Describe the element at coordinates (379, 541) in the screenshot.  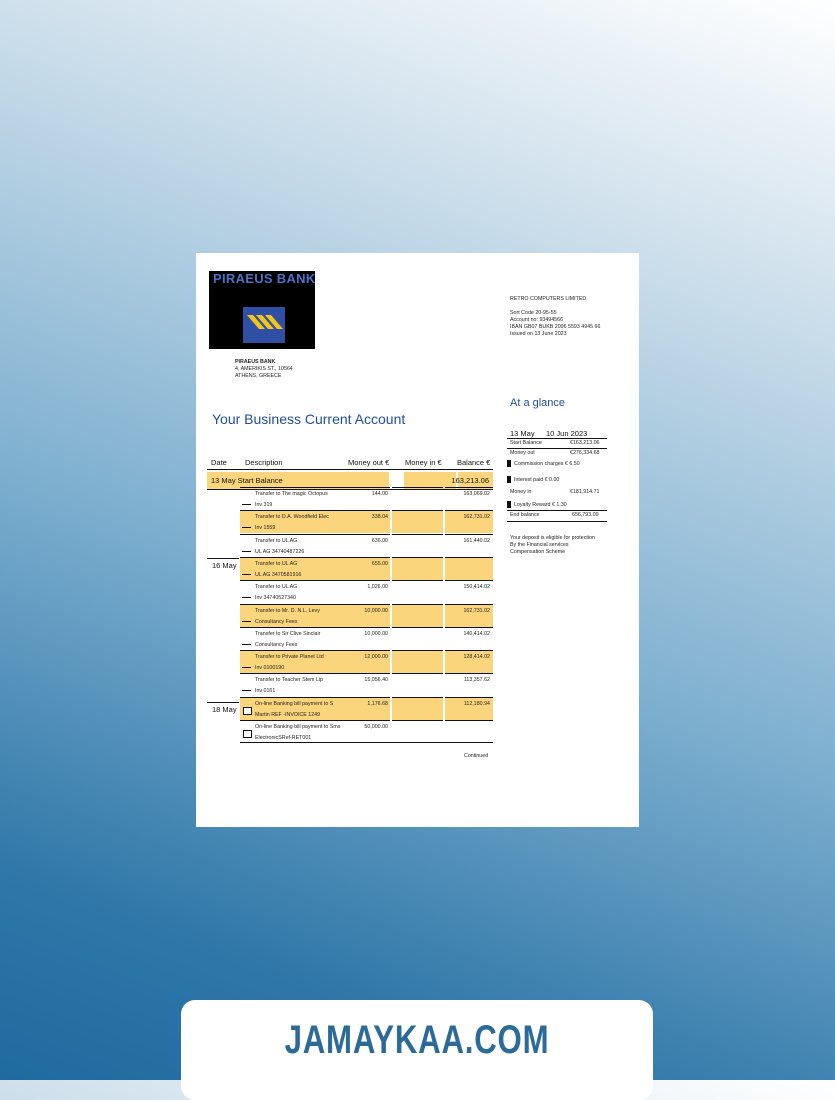
I see `row-money-out: 636.00` at that location.